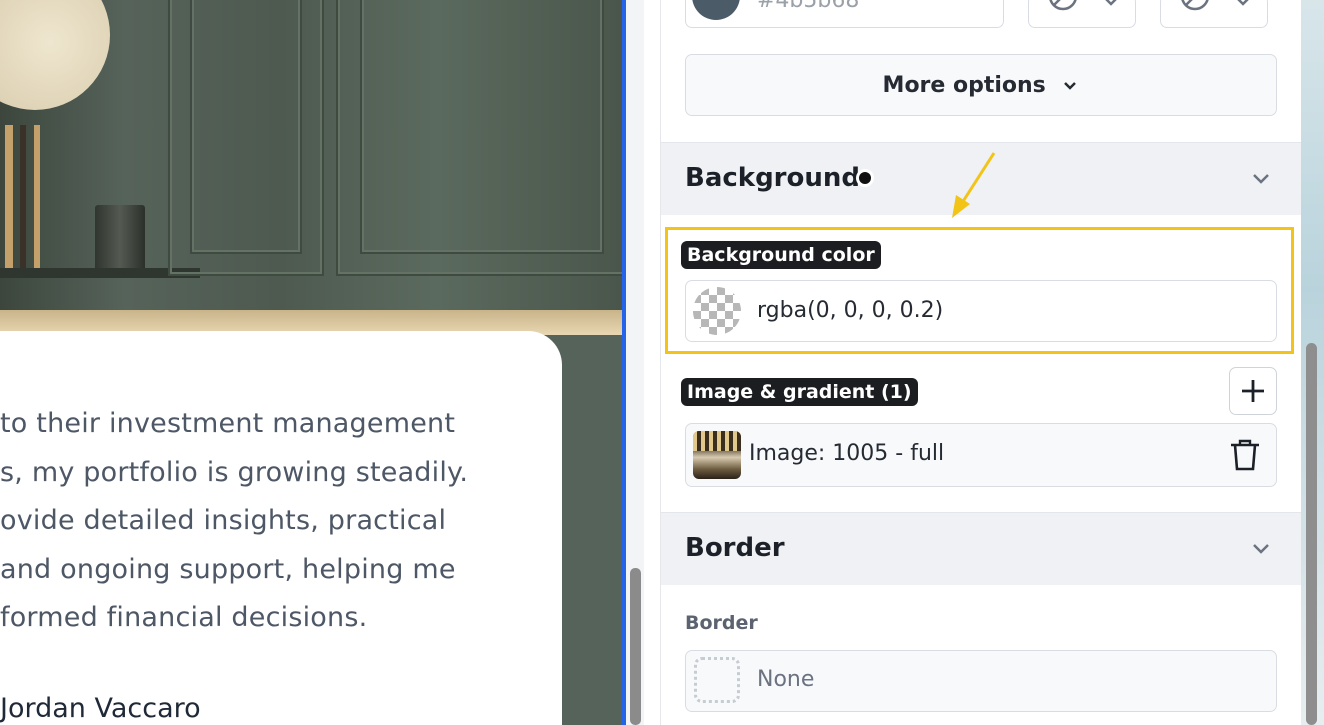 Image resolution: width=1324 pixels, height=725 pixels. I want to click on image-layer-label: Image: 1005 - full, so click(846, 453).